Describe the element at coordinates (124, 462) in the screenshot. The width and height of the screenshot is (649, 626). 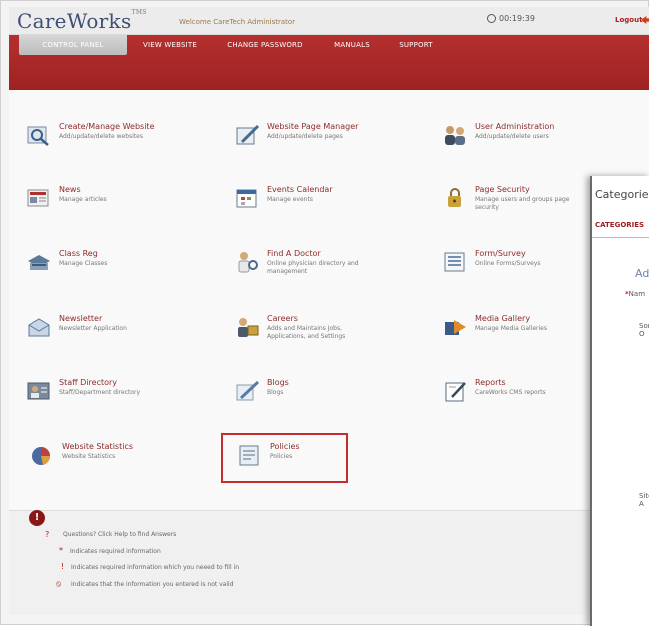
I see `tile-website-statistics: Website Statistics Website Statistics` at that location.